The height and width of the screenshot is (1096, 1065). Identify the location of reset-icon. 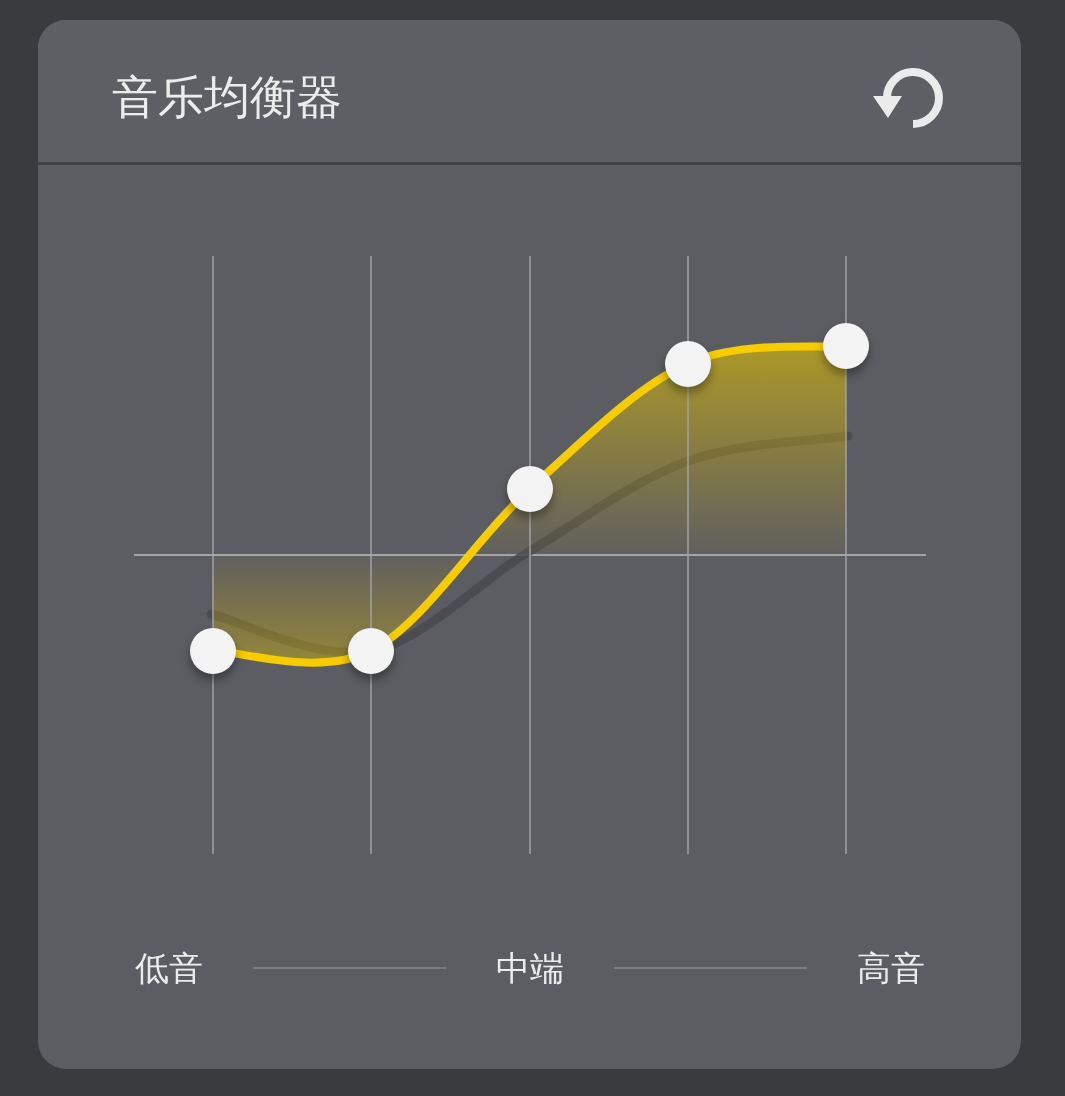
(908, 98).